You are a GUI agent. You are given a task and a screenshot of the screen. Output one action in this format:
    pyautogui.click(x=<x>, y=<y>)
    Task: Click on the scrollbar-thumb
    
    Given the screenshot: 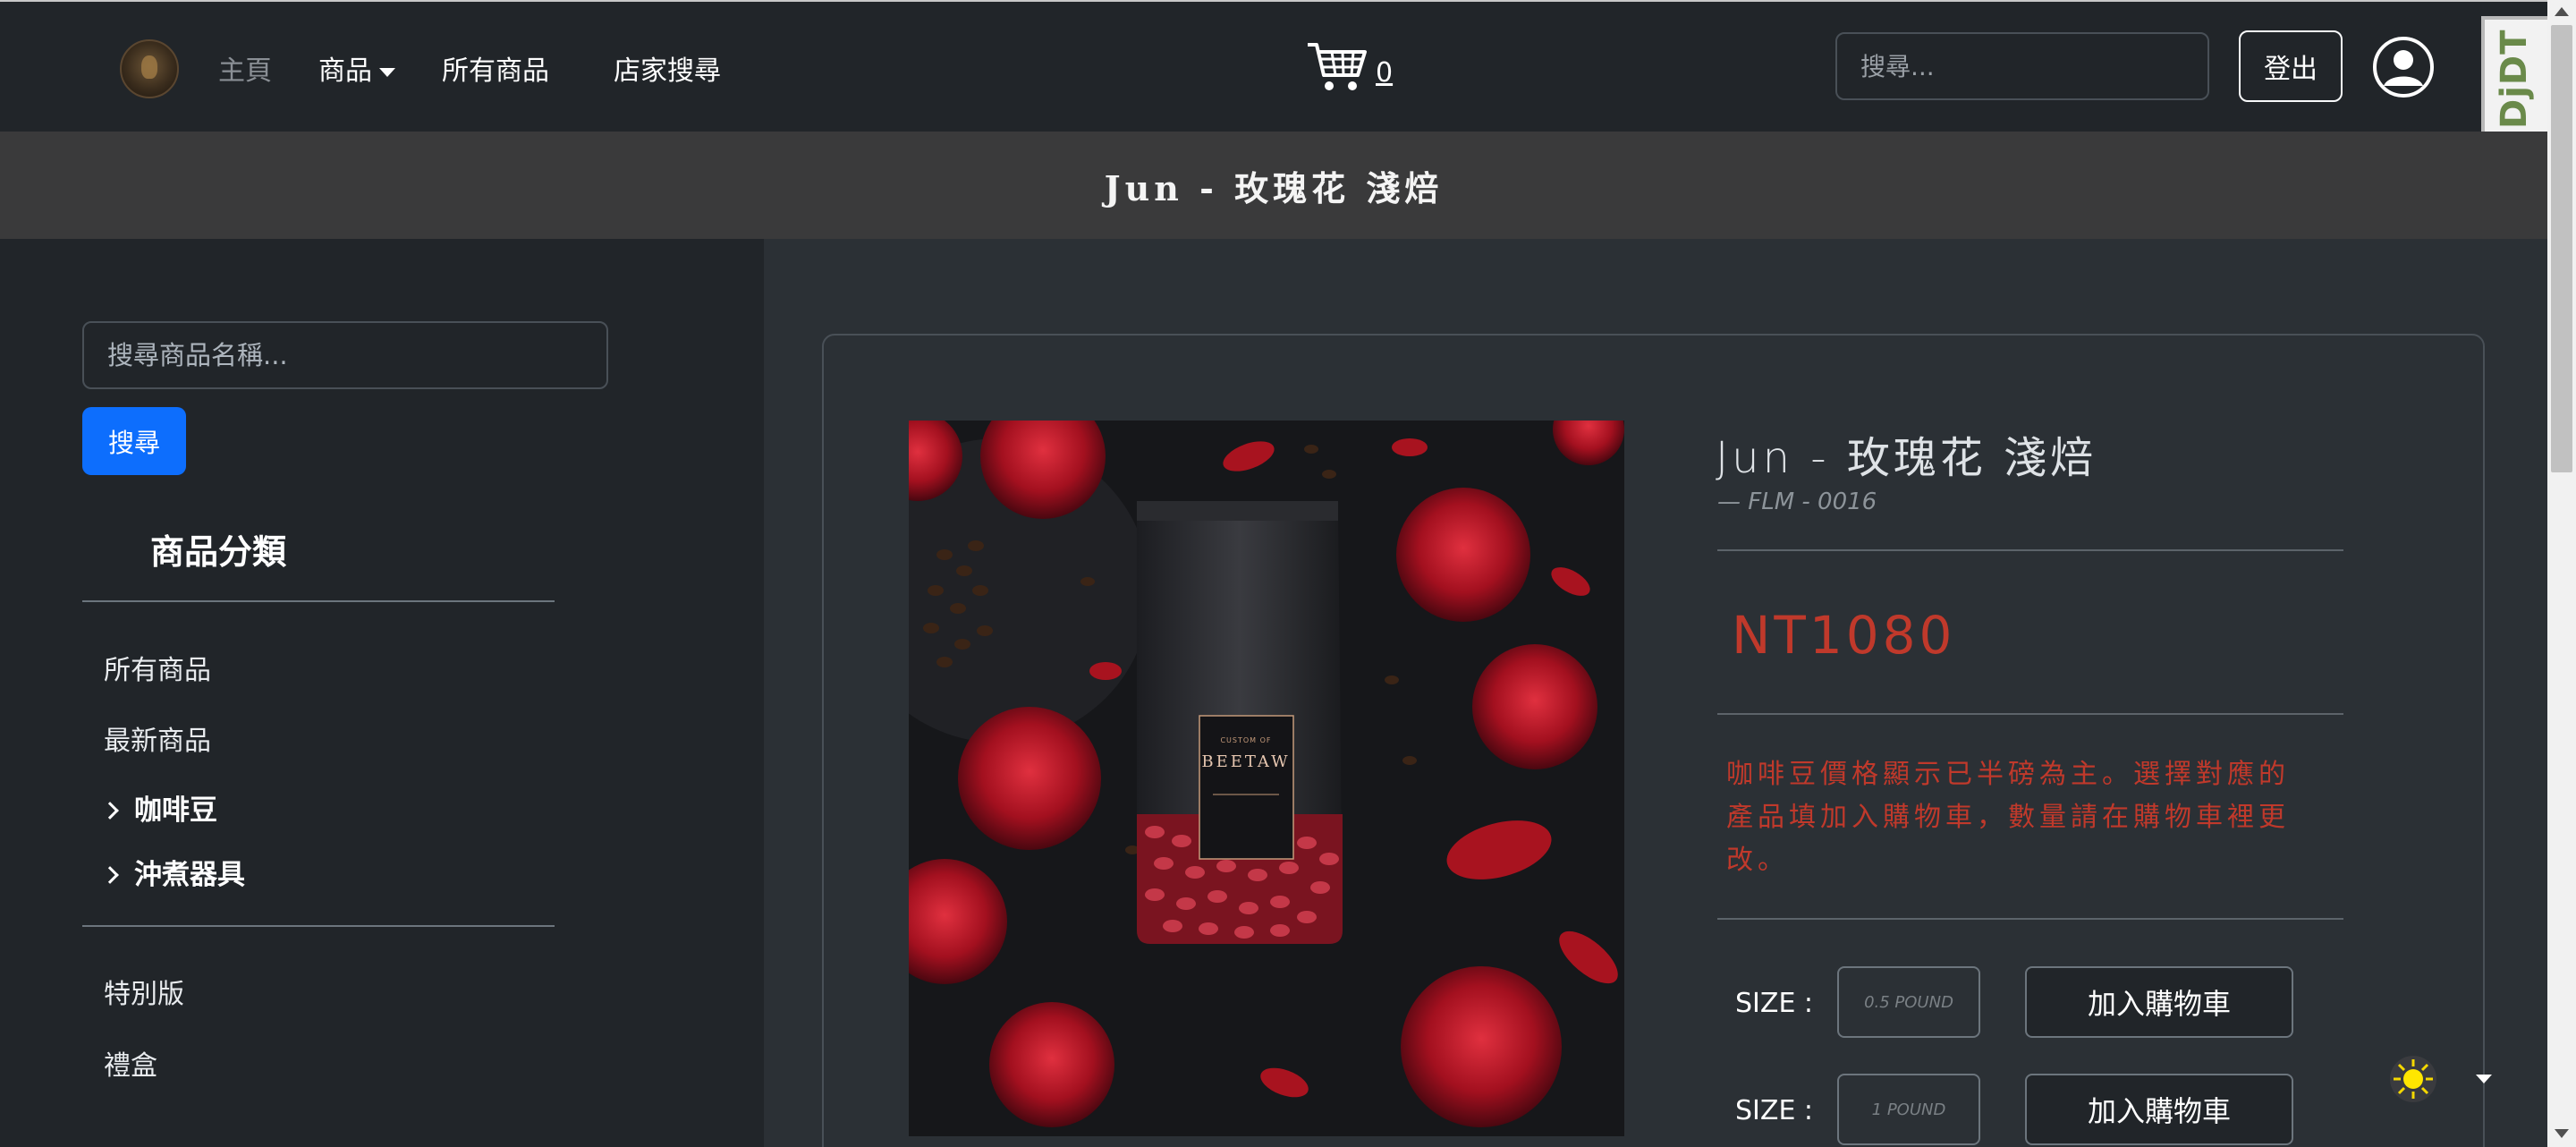 What is the action you would take?
    pyautogui.click(x=2561, y=248)
    